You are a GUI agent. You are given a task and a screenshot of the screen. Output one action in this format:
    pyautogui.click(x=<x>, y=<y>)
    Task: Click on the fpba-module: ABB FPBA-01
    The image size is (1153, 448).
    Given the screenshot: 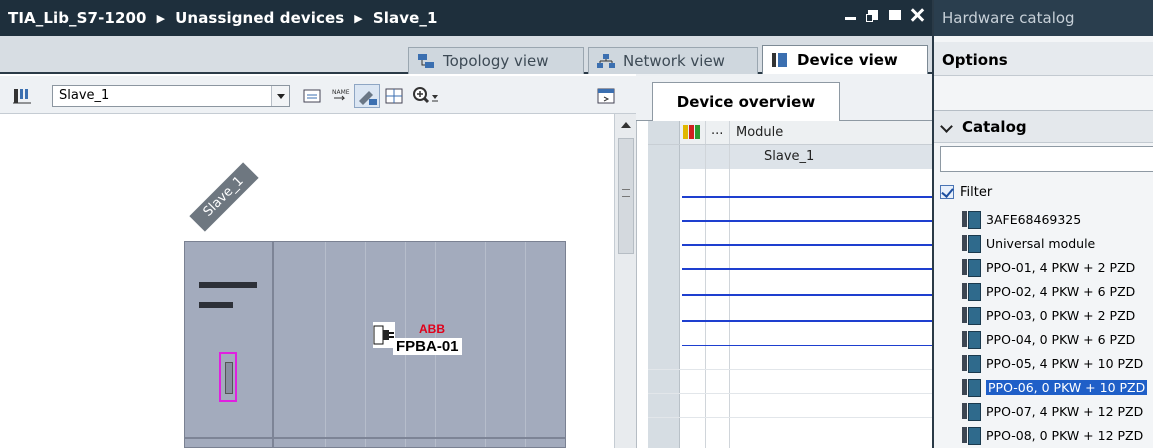 What is the action you would take?
    pyautogui.click(x=419, y=346)
    